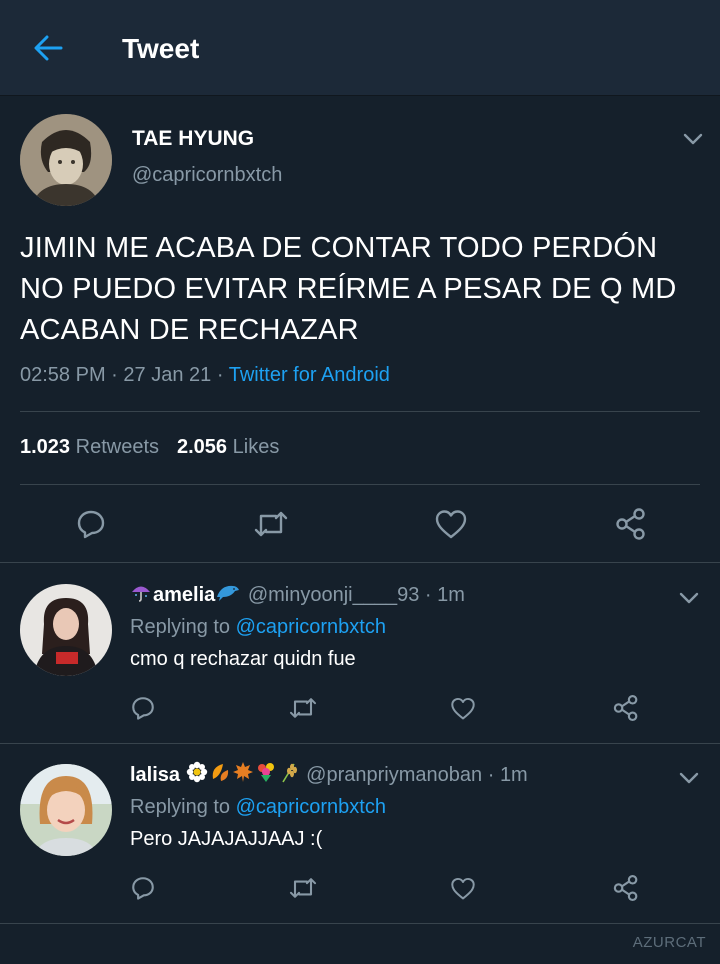 The height and width of the screenshot is (964, 720). What do you see at coordinates (45, 447) in the screenshot?
I see `retweets-count: 1.023` at bounding box center [45, 447].